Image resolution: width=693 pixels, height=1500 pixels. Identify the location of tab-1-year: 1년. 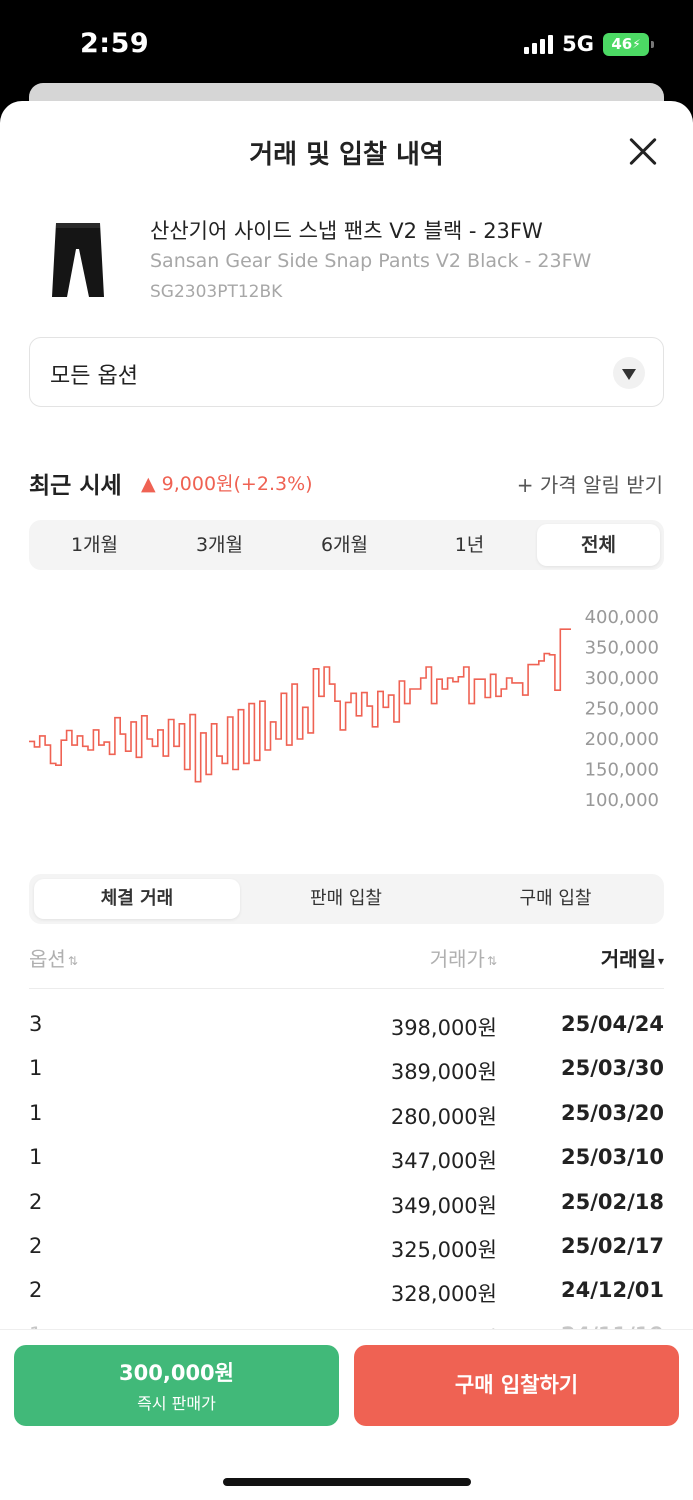
(469, 545).